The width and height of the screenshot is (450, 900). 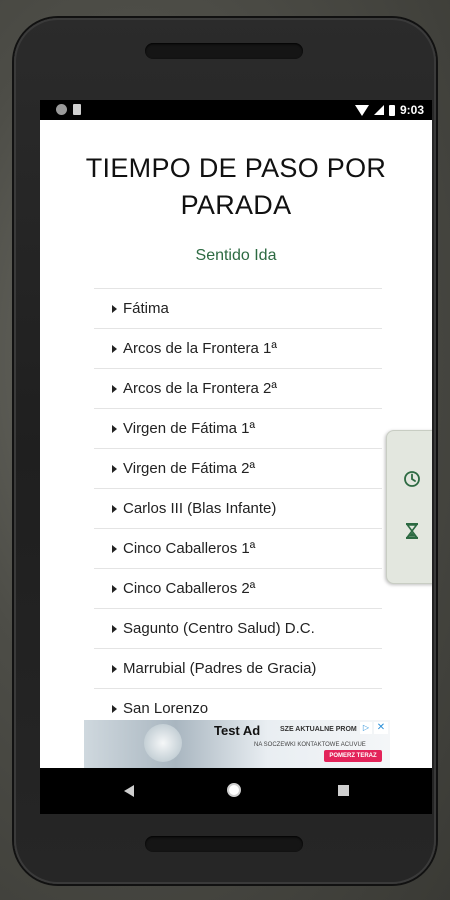 I want to click on stop-label: Arcos de la Frontera 1ª, so click(x=200, y=348).